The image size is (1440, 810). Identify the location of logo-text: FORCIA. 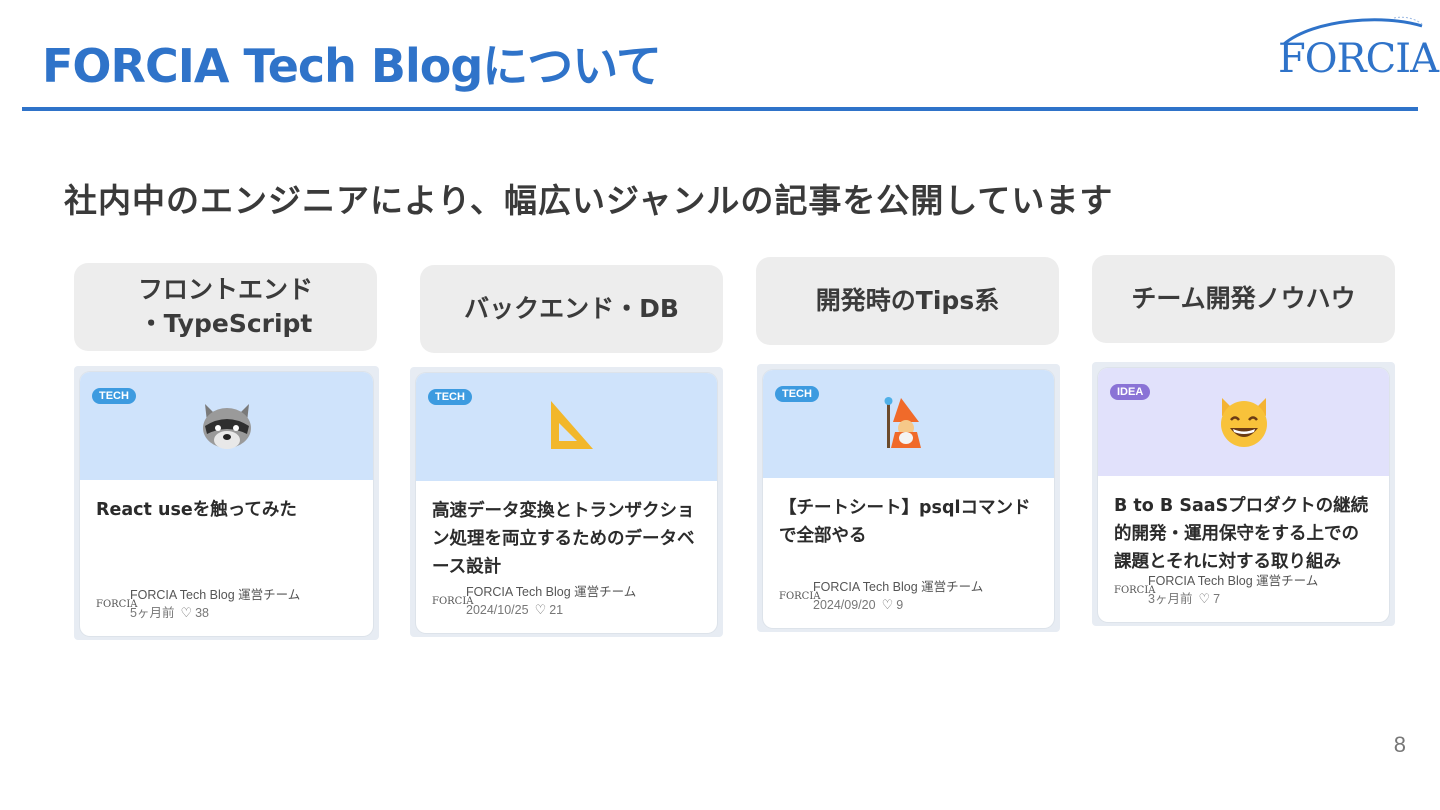
(1358, 59).